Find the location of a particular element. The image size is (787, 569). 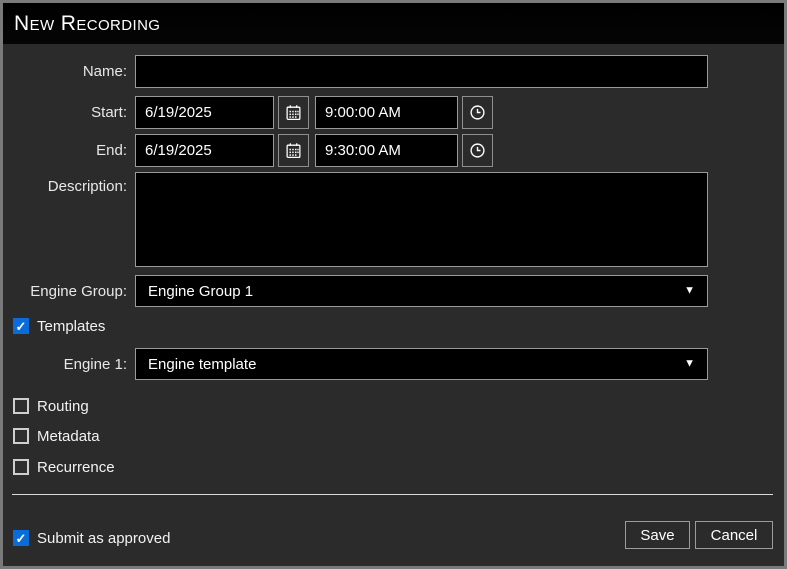

recurrence-checkbox-label: Recurrence is located at coordinates (76, 467).